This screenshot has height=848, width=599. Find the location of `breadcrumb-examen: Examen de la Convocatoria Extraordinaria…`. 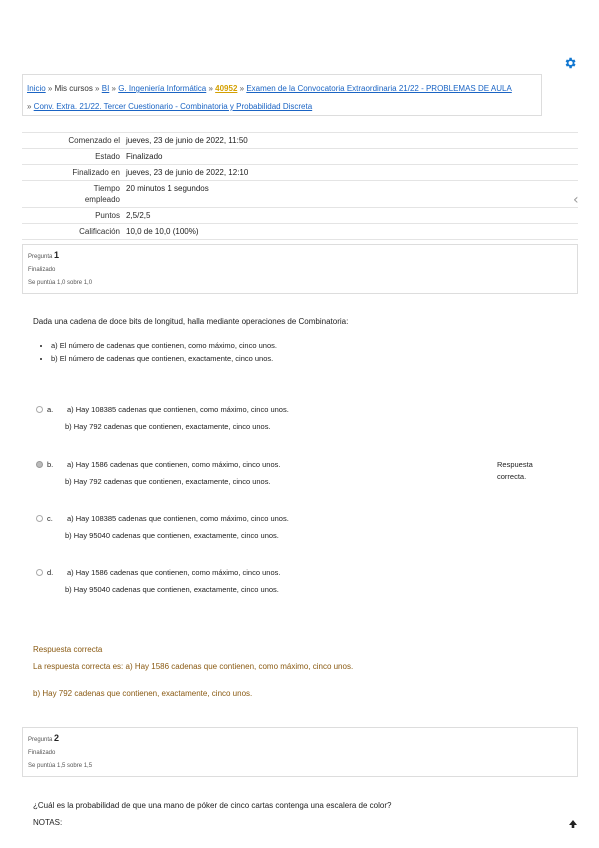

breadcrumb-examen: Examen de la Convocatoria Extraordinaria… is located at coordinates (378, 88).